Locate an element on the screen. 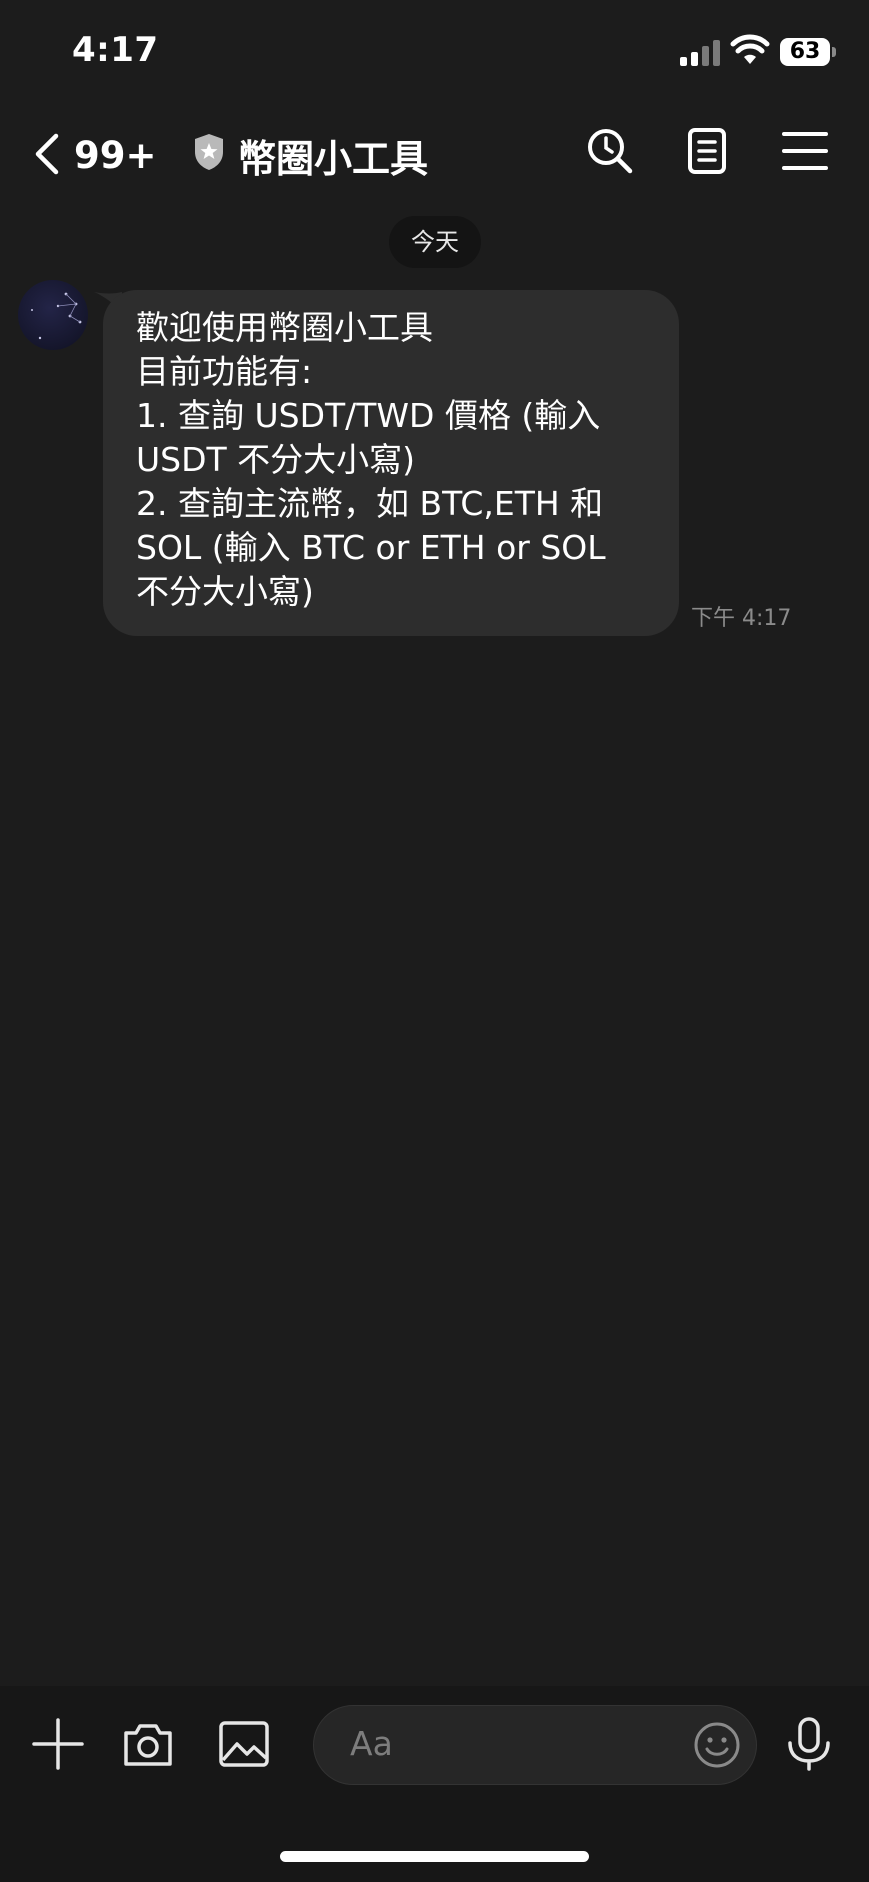 Image resolution: width=869 pixels, height=1882 pixels. chat-title: 幣圈小工具 is located at coordinates (333, 159).